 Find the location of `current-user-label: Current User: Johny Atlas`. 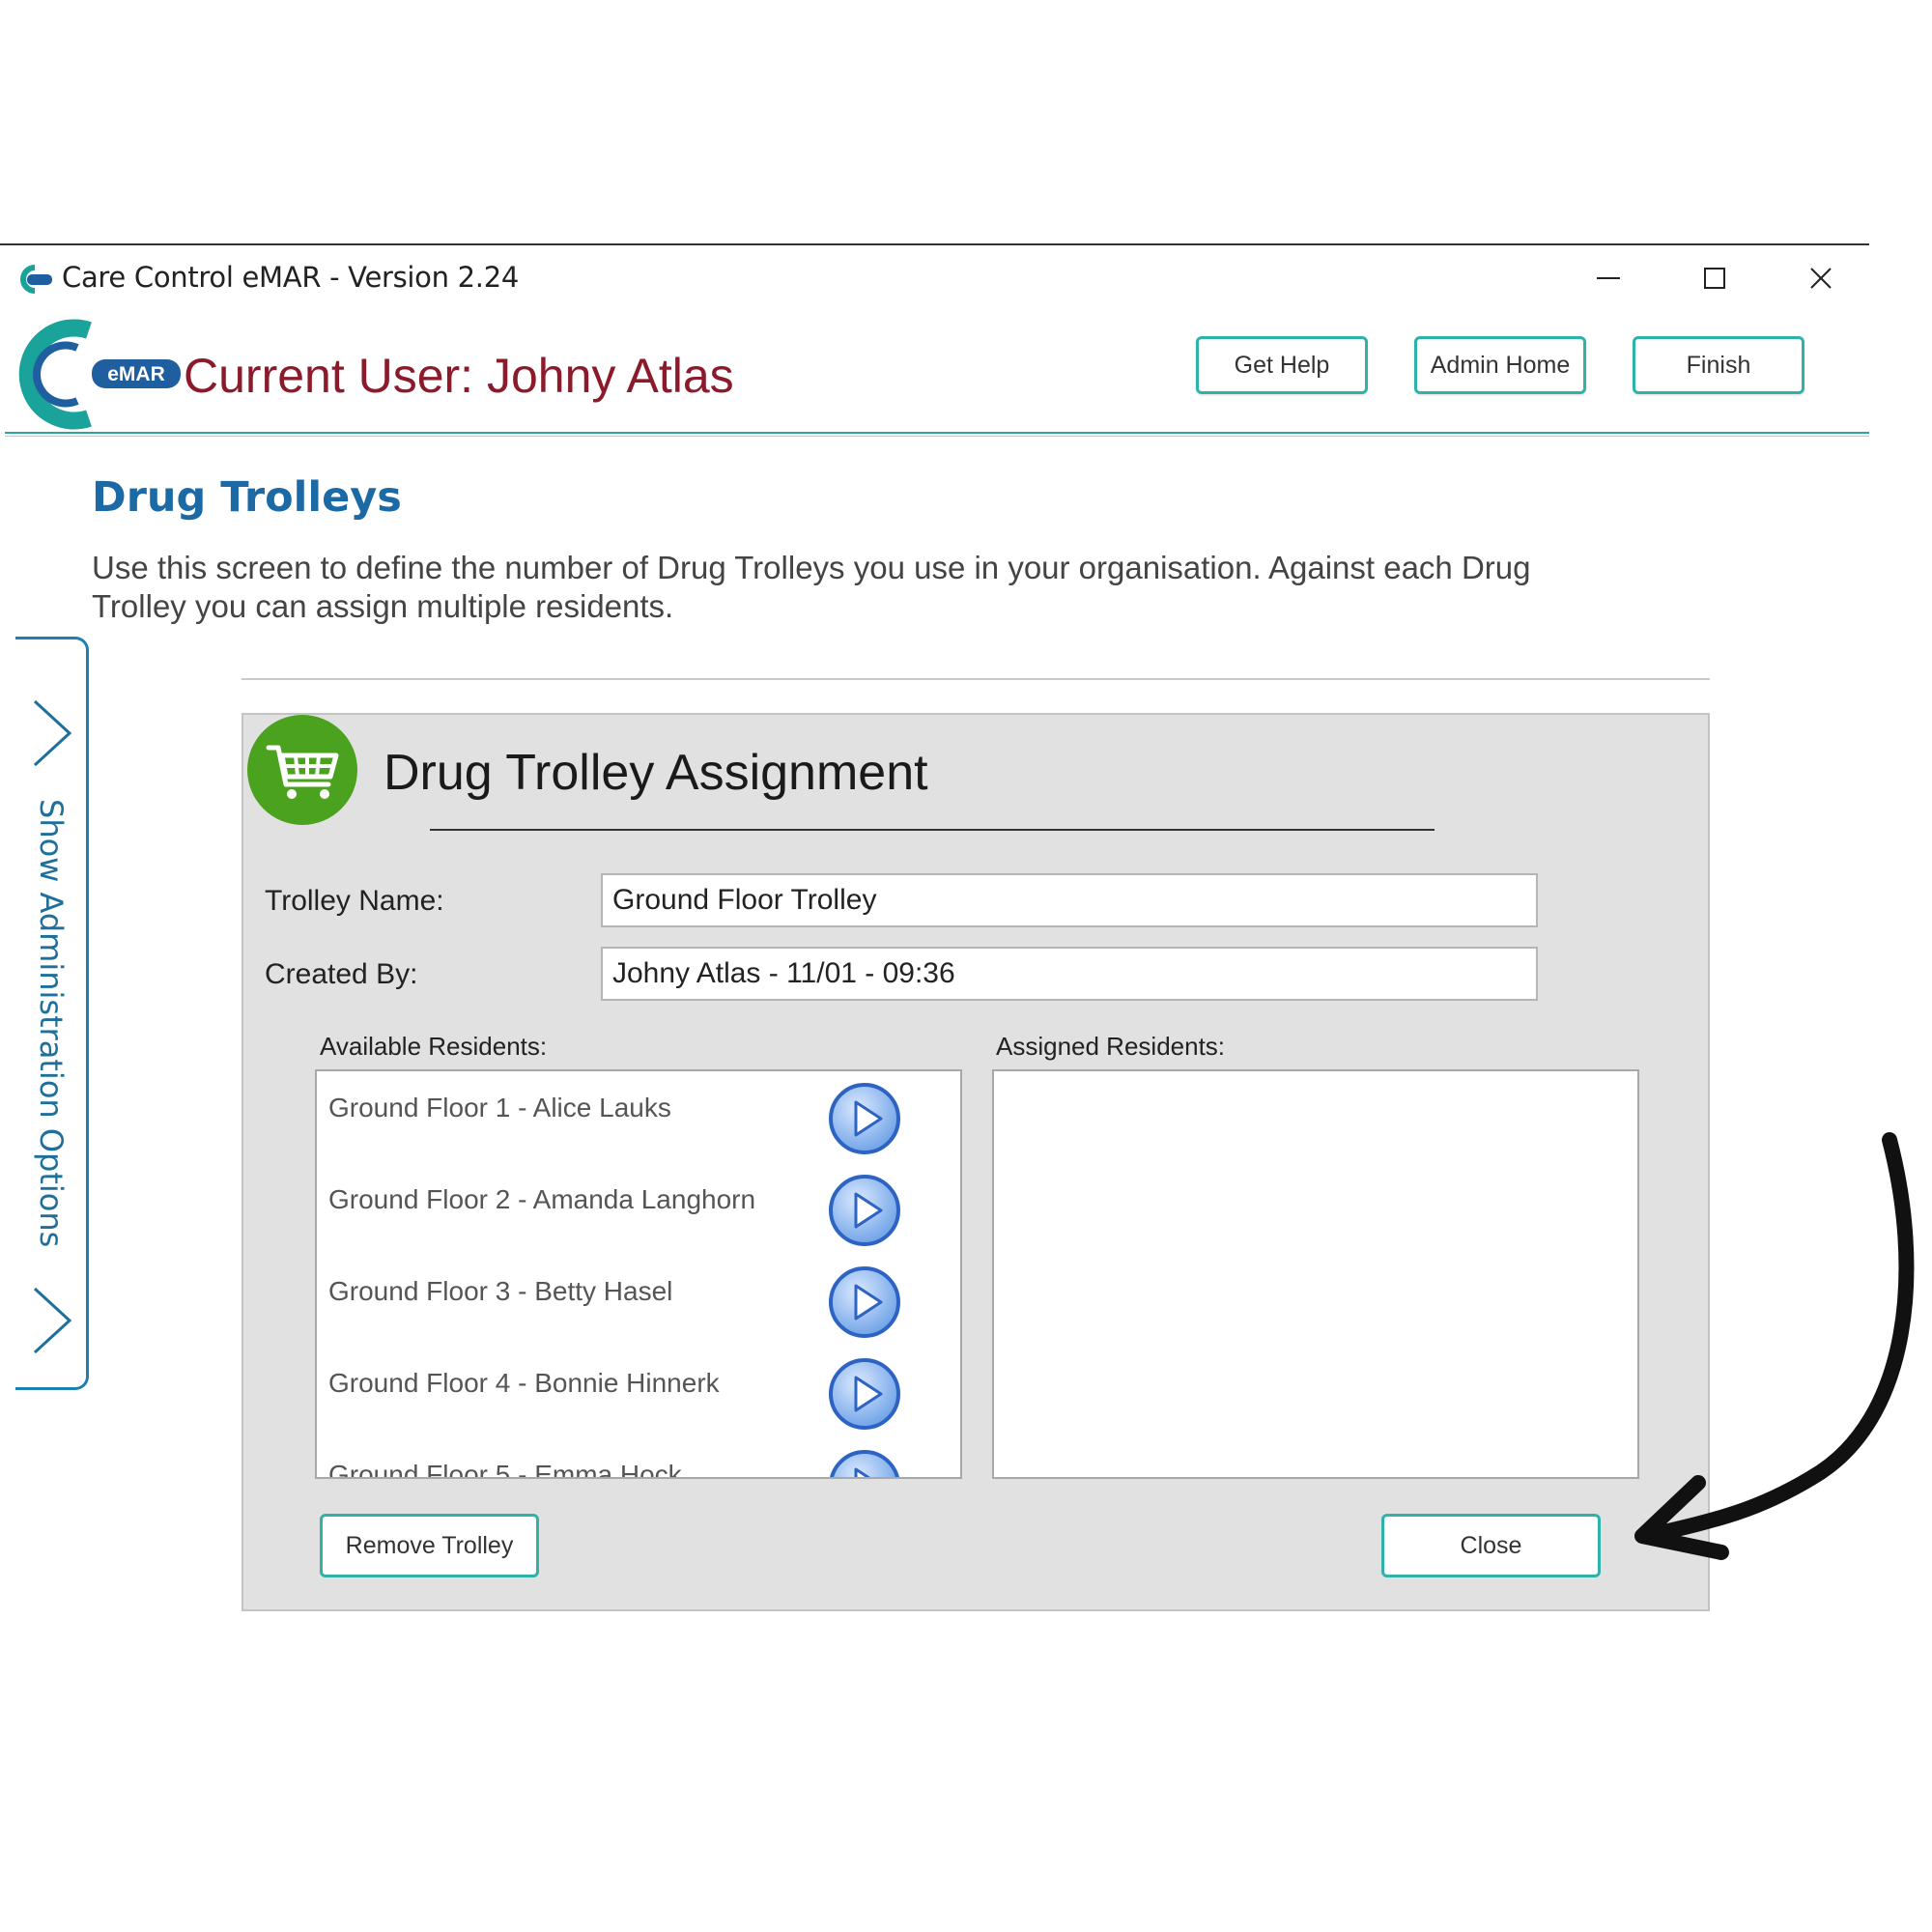

current-user-label: Current User: Johny Atlas is located at coordinates (459, 376).